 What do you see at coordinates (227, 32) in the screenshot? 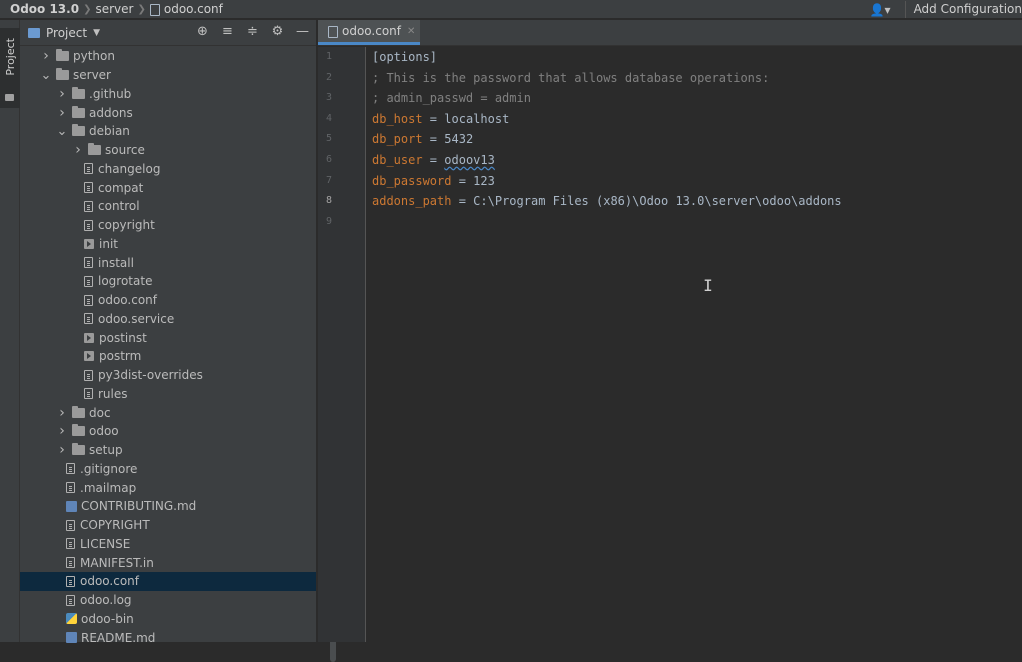
I see `expand-all-icon: ≡` at bounding box center [227, 32].